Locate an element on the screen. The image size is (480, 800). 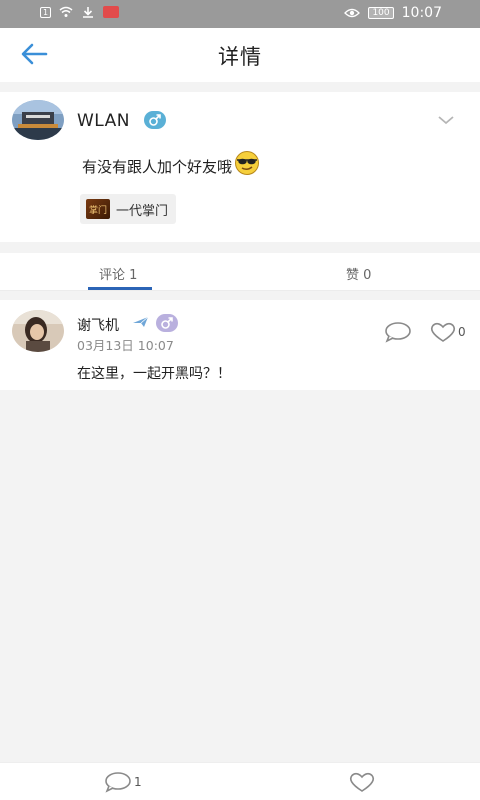
tab-likes: 赞 0 is located at coordinates (358, 273).